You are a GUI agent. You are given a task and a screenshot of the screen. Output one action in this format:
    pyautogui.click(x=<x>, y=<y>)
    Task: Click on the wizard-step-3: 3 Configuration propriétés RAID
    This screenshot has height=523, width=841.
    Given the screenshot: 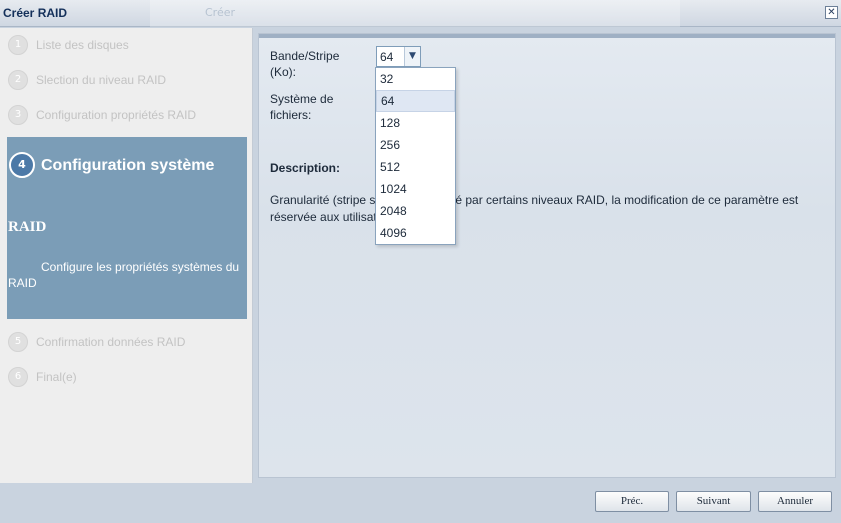 What is the action you would take?
    pyautogui.click(x=128, y=115)
    